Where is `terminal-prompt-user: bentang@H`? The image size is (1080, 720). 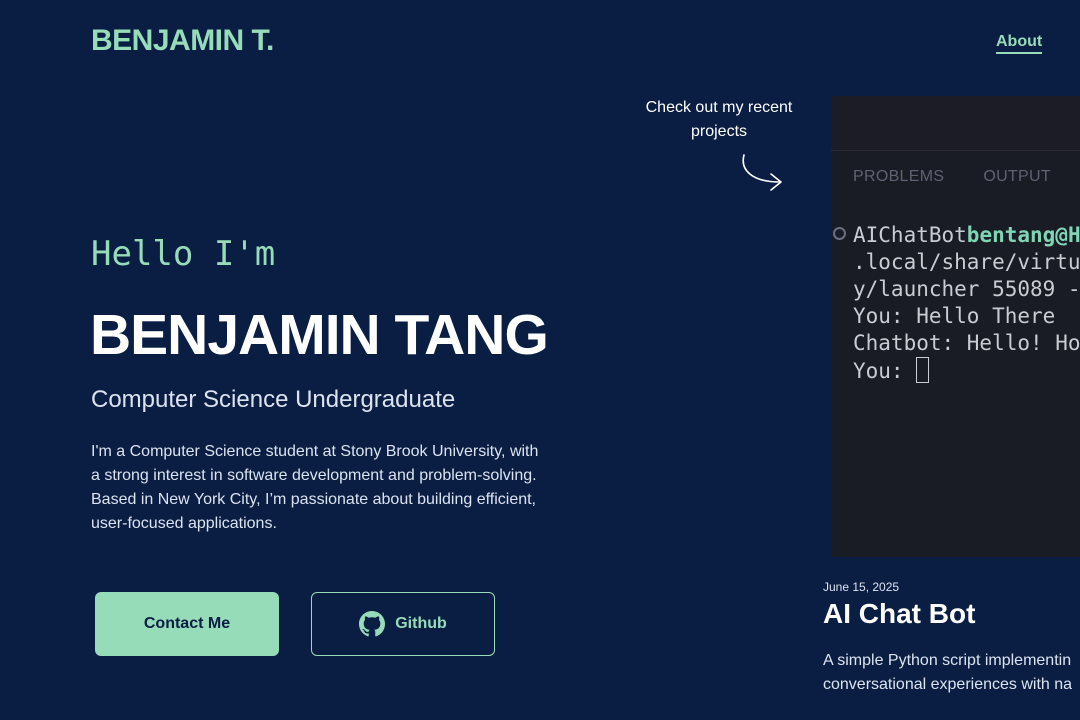 terminal-prompt-user: bentang@H is located at coordinates (1023, 235).